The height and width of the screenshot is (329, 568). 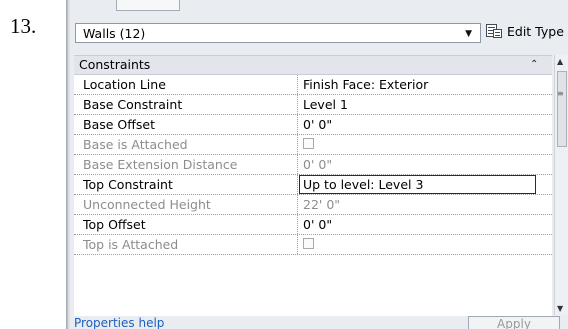 I want to click on palette-tab, so click(x=148, y=5).